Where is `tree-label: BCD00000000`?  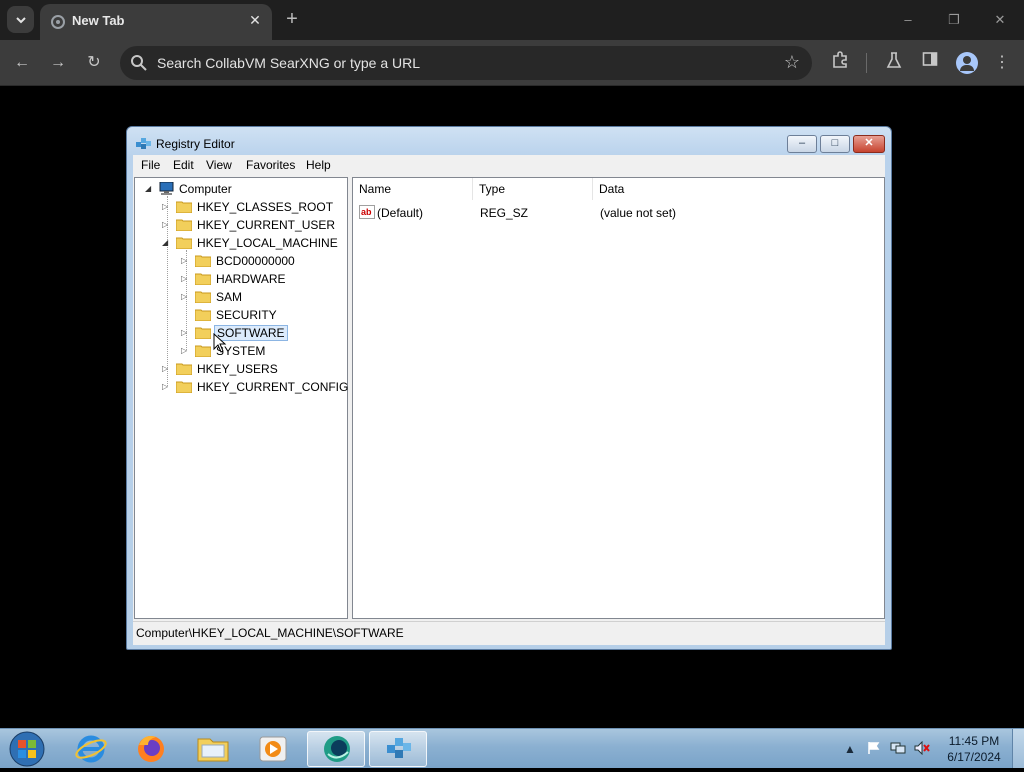
tree-label: BCD00000000 is located at coordinates (255, 261).